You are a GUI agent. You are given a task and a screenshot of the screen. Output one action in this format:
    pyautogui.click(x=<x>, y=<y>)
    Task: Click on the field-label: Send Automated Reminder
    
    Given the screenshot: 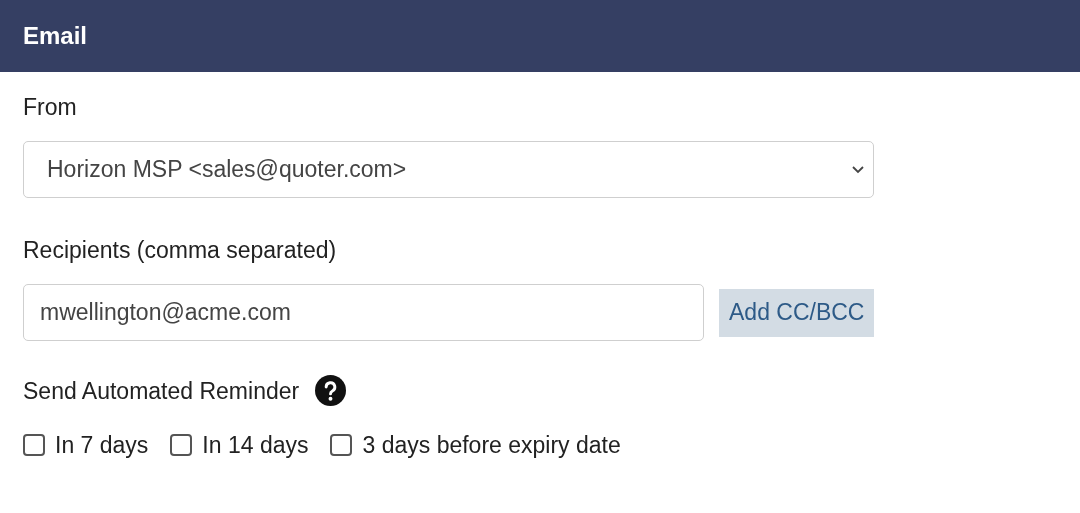 What is the action you would take?
    pyautogui.click(x=161, y=391)
    